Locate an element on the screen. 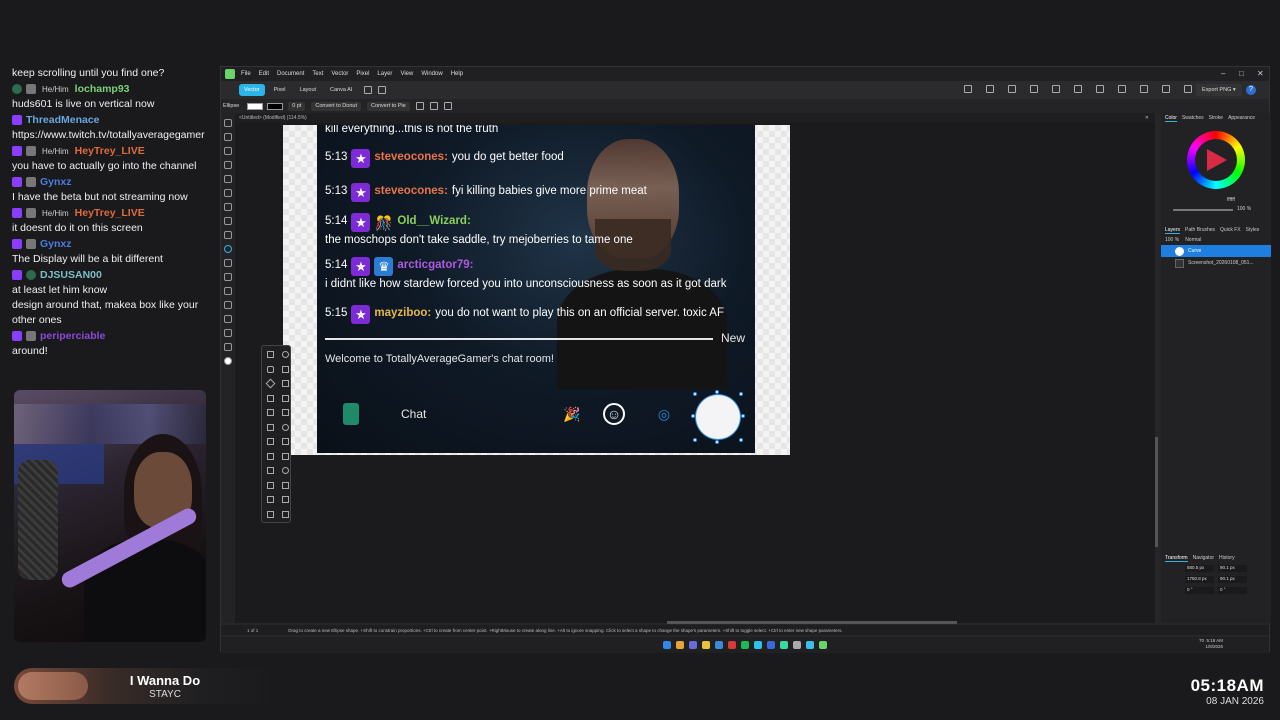 The height and width of the screenshot is (720, 1280). color-wheel is located at coordinates (1216, 160).